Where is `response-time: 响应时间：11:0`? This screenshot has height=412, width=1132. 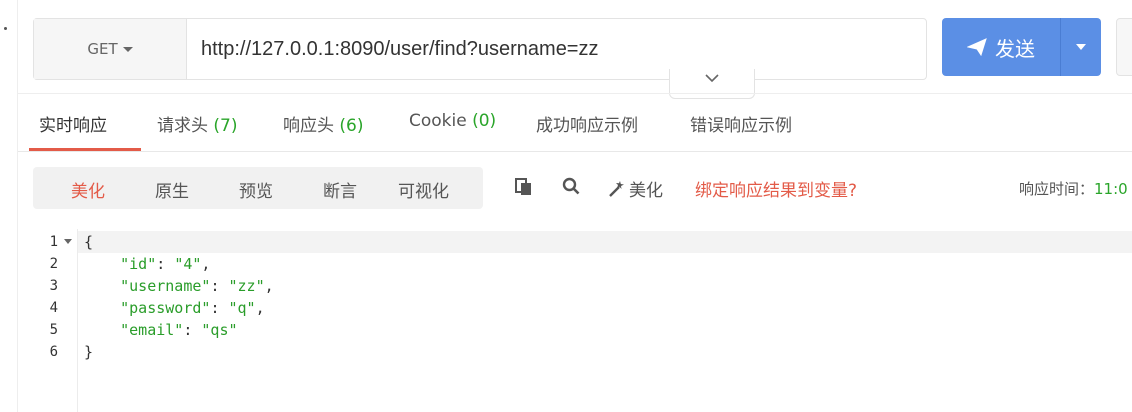
response-time: 响应时间：11:0 is located at coordinates (1073, 189).